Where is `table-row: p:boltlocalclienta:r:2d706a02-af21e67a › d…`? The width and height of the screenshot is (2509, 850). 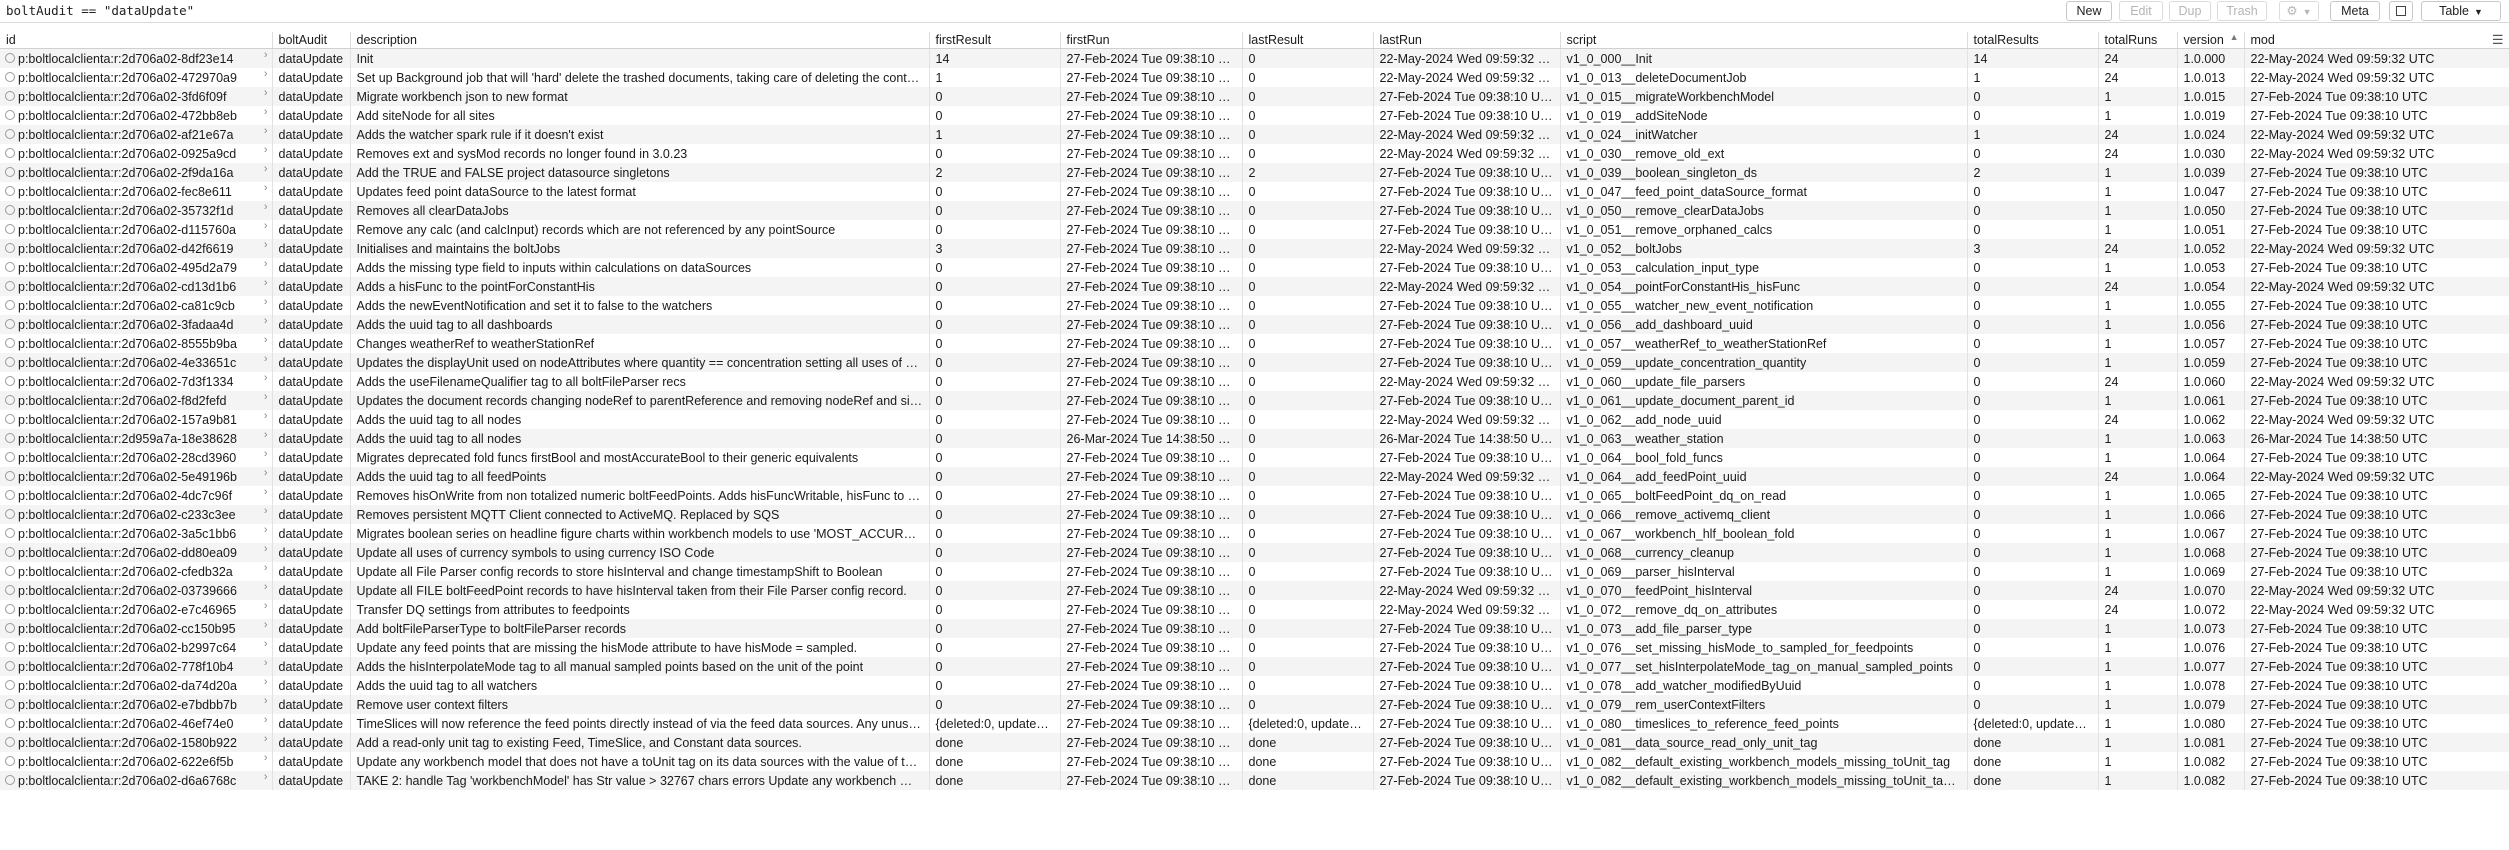
table-row: p:boltlocalclienta:r:2d706a02-af21e67a › d… is located at coordinates (1254, 134).